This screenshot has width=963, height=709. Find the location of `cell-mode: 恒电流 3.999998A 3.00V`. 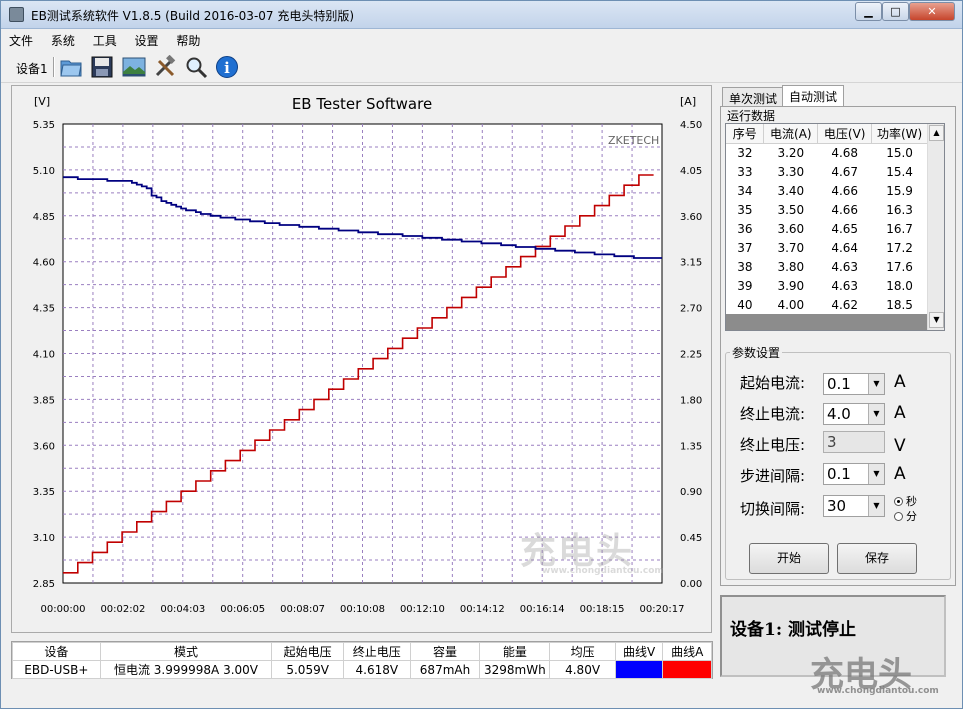

cell-mode: 恒电流 3.999998A 3.00V is located at coordinates (186, 669).